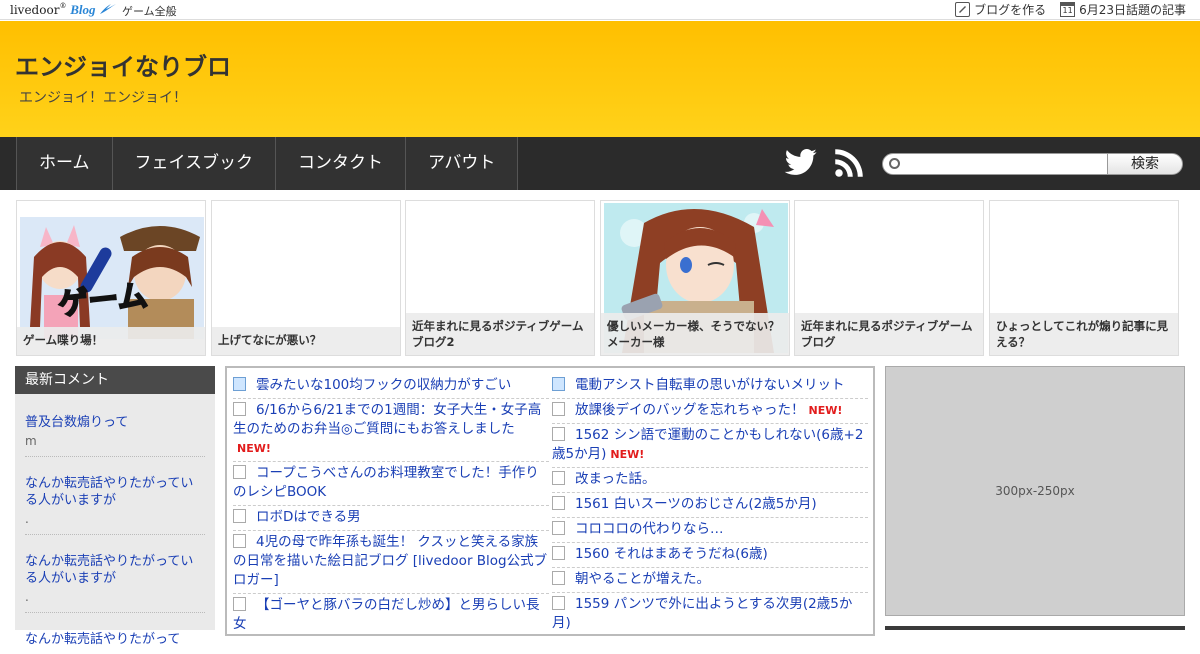 The height and width of the screenshot is (654, 1200). I want to click on create-blog-label: ブログを作る, so click(1010, 10).